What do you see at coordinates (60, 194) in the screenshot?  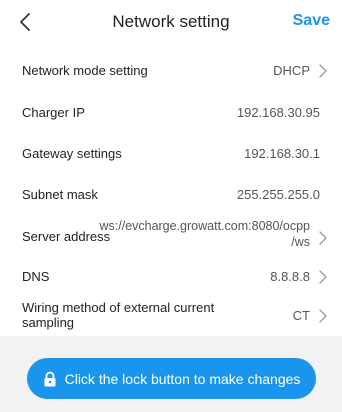 I see `subnet-mask-label: Subnet mask` at bounding box center [60, 194].